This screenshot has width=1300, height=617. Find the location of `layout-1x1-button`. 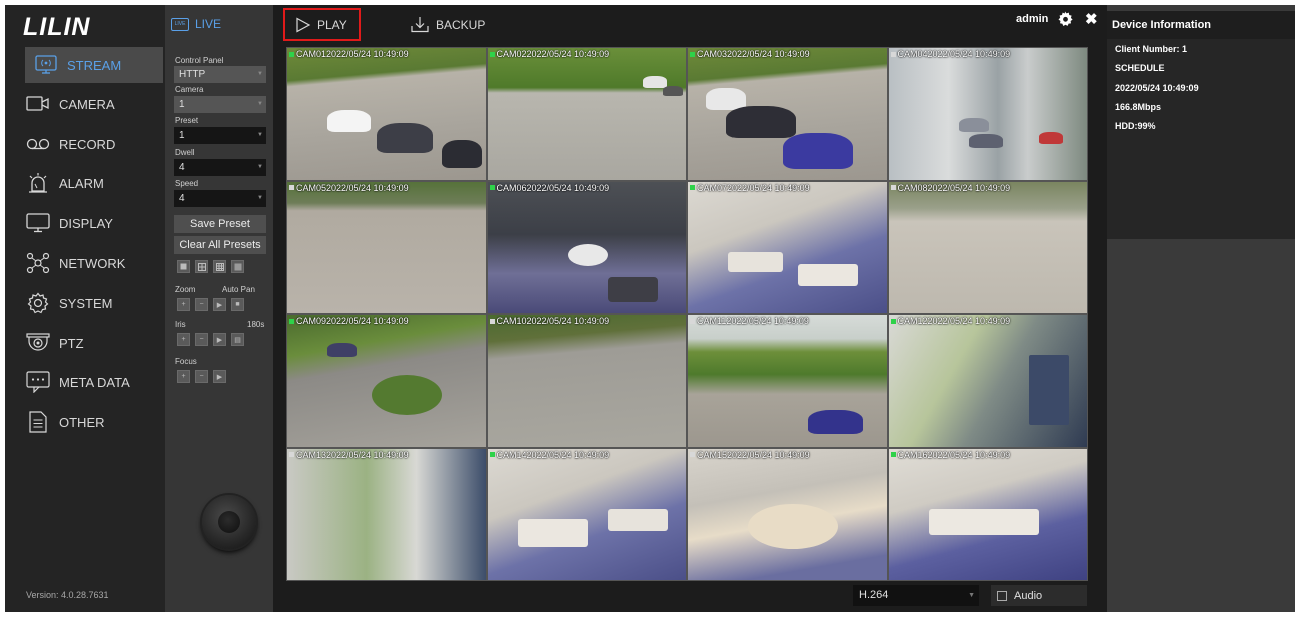

layout-1x1-button is located at coordinates (183, 266).